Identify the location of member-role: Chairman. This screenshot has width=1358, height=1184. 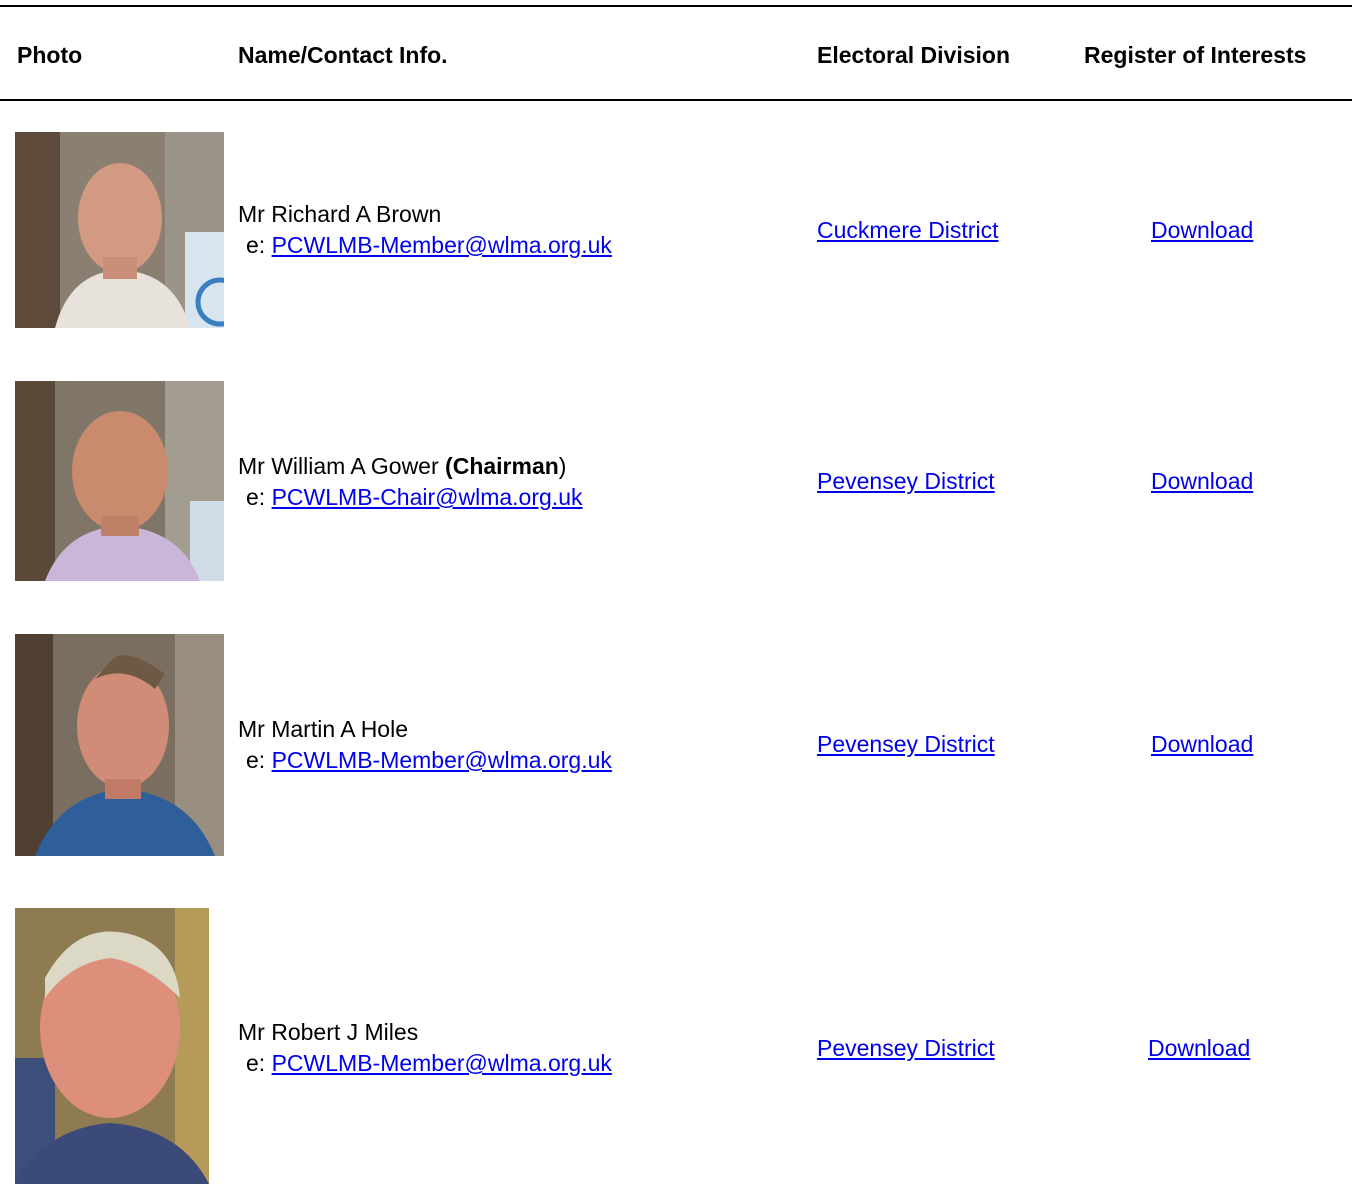
(505, 466).